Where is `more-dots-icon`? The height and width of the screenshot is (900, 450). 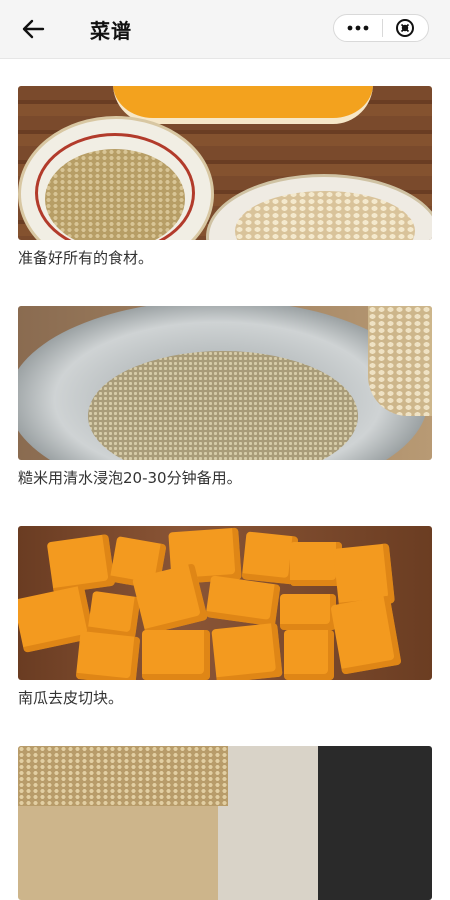 more-dots-icon is located at coordinates (358, 28).